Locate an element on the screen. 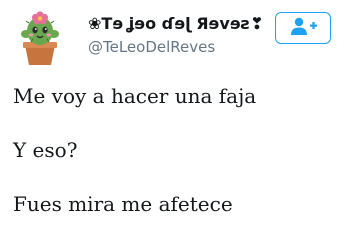 Image resolution: width=346 pixels, height=246 pixels. profile-names: ❀Tɘ ʝɘo ɗɘɭ Яɘvɘƨ❣ @TeLeoDelReves is located at coordinates (183, 35).